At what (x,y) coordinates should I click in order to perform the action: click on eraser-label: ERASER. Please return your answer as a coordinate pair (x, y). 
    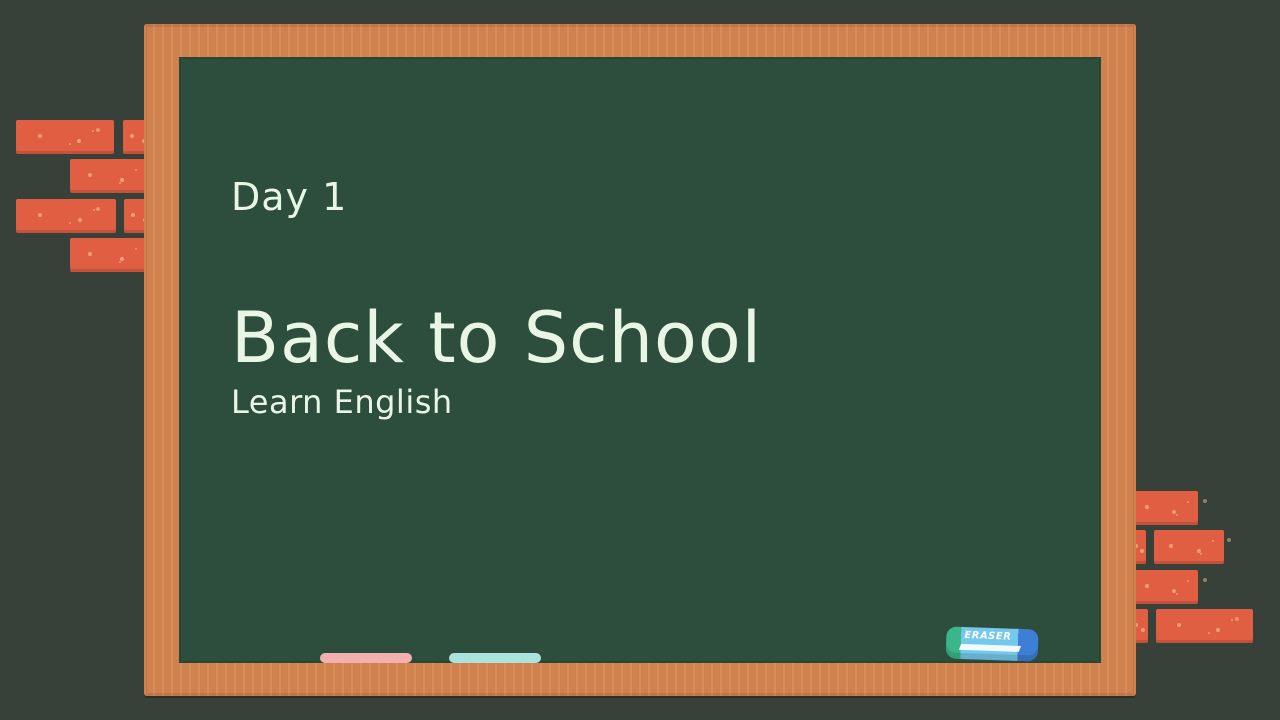
    Looking at the image, I should click on (988, 636).